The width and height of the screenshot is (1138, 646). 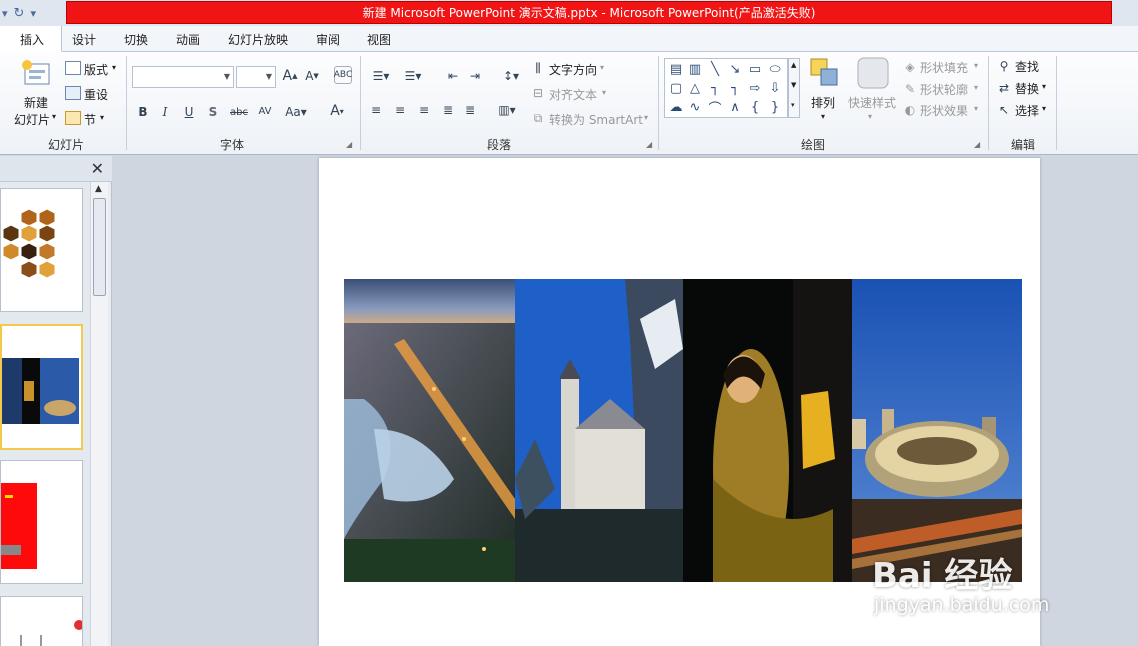 What do you see at coordinates (755, 107) in the screenshot?
I see `left-brace-shape-icon: {` at bounding box center [755, 107].